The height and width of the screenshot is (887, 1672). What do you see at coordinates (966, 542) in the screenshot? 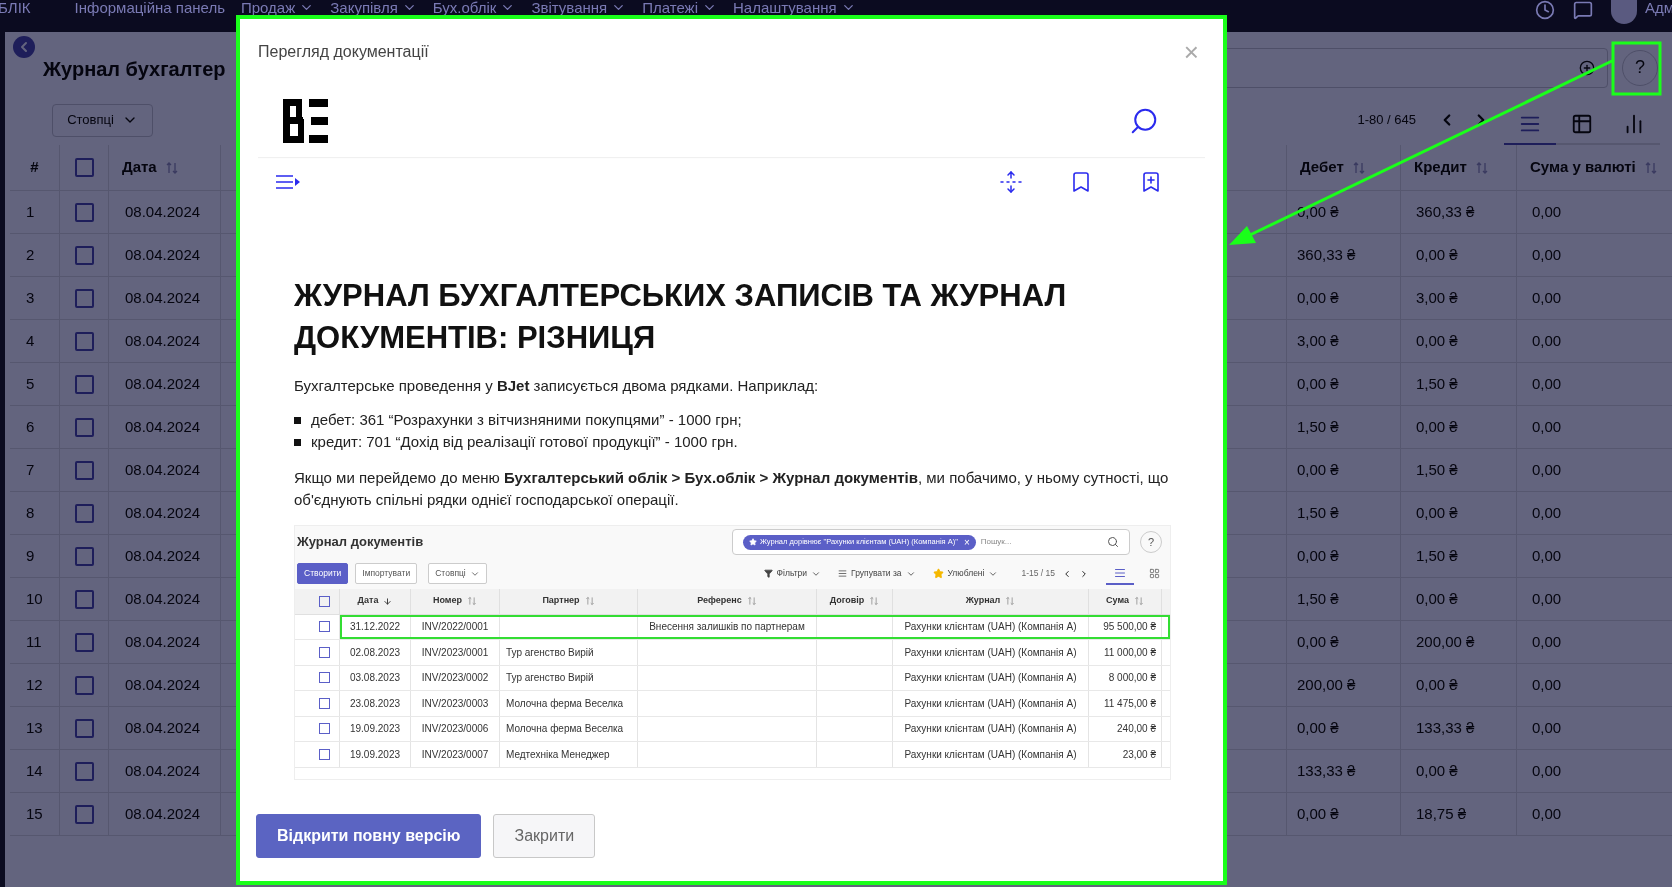
I see `remove-filter-button: ×` at bounding box center [966, 542].